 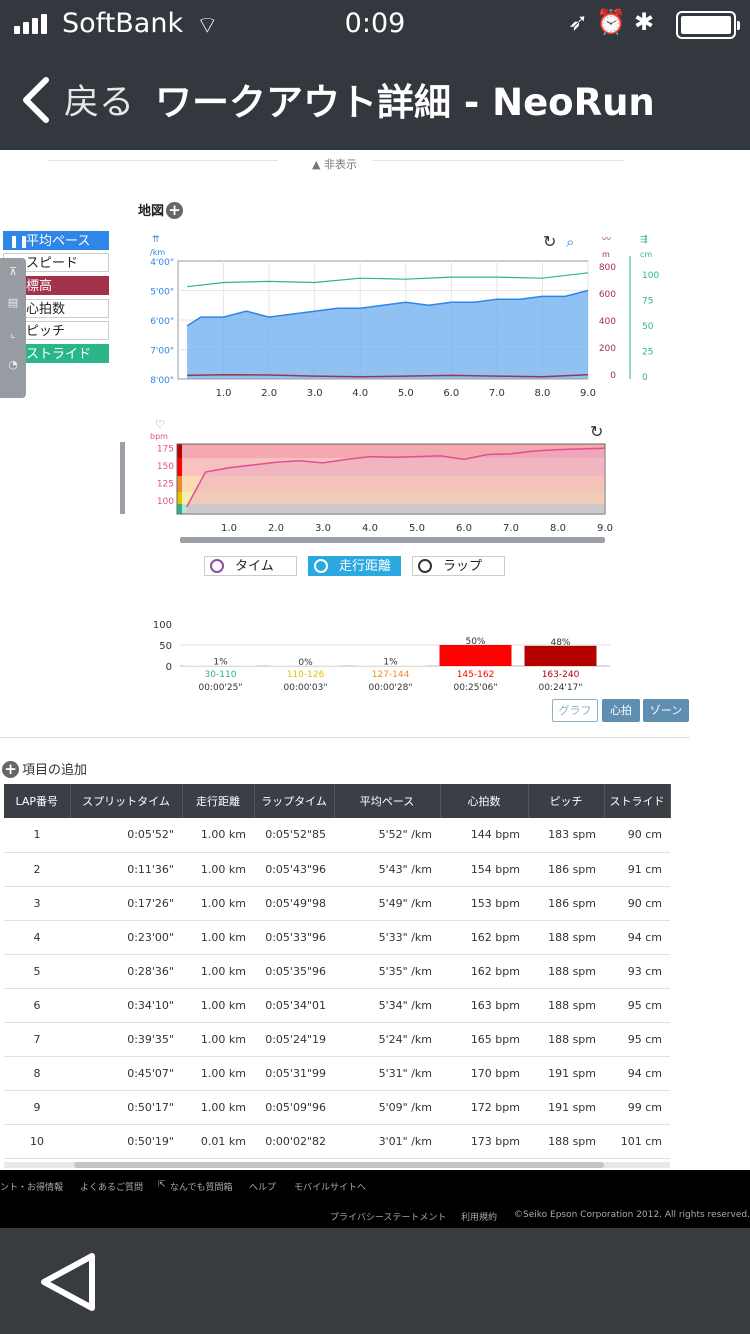 What do you see at coordinates (387, 971) in the screenshot?
I see `table-cell: 5'35" /km` at bounding box center [387, 971].